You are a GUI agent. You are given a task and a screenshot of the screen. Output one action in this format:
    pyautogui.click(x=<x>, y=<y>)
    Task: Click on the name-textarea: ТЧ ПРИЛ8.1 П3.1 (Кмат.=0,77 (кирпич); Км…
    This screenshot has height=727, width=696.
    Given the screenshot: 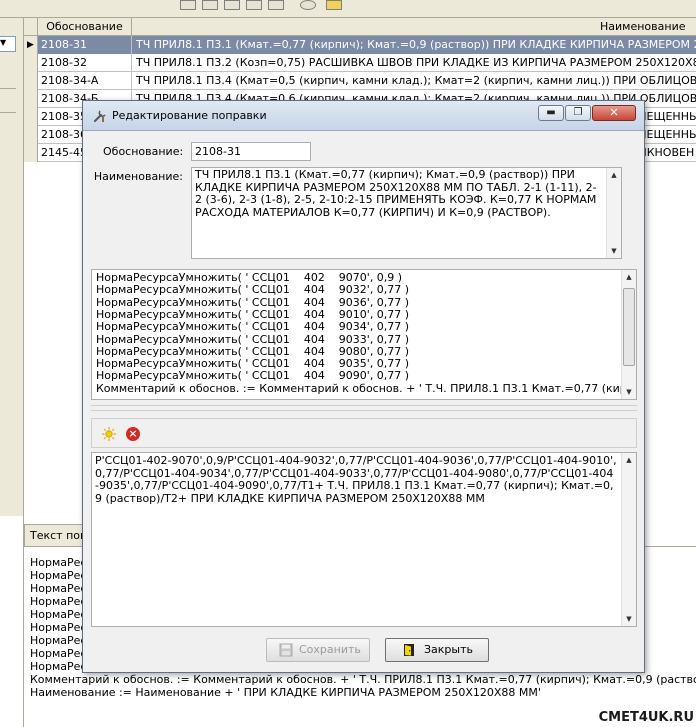 What is the action you would take?
    pyautogui.click(x=406, y=213)
    